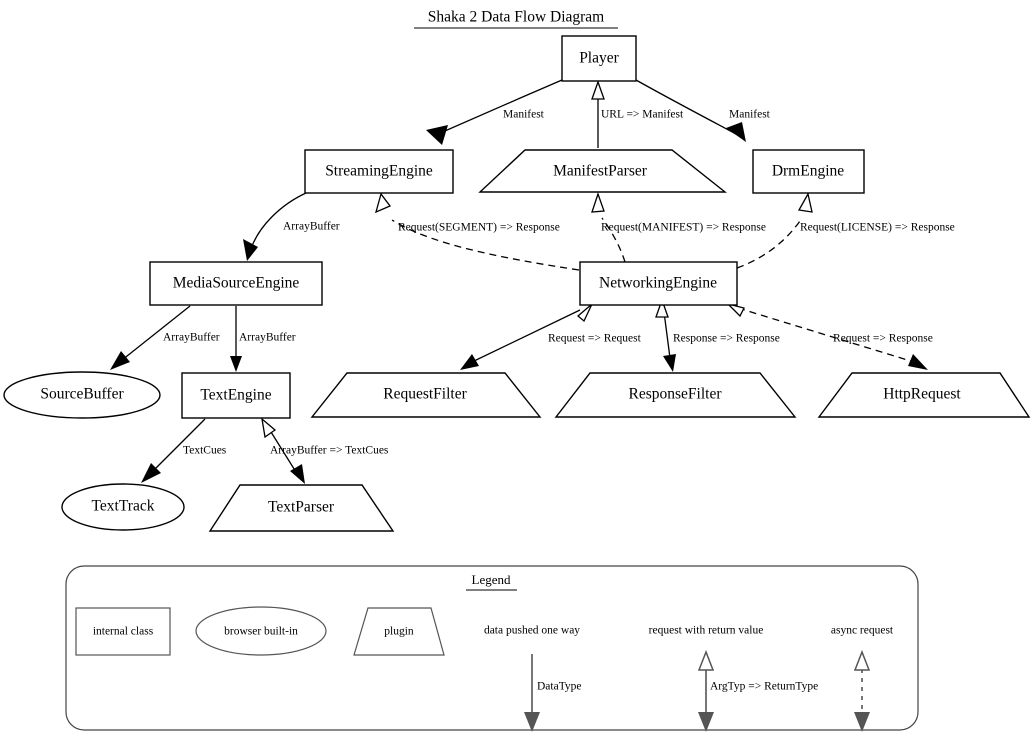 This screenshot has width=1031, height=749. I want to click on edge-label-mediasourceengine-textengine: ArrayBuffer, so click(267, 338).